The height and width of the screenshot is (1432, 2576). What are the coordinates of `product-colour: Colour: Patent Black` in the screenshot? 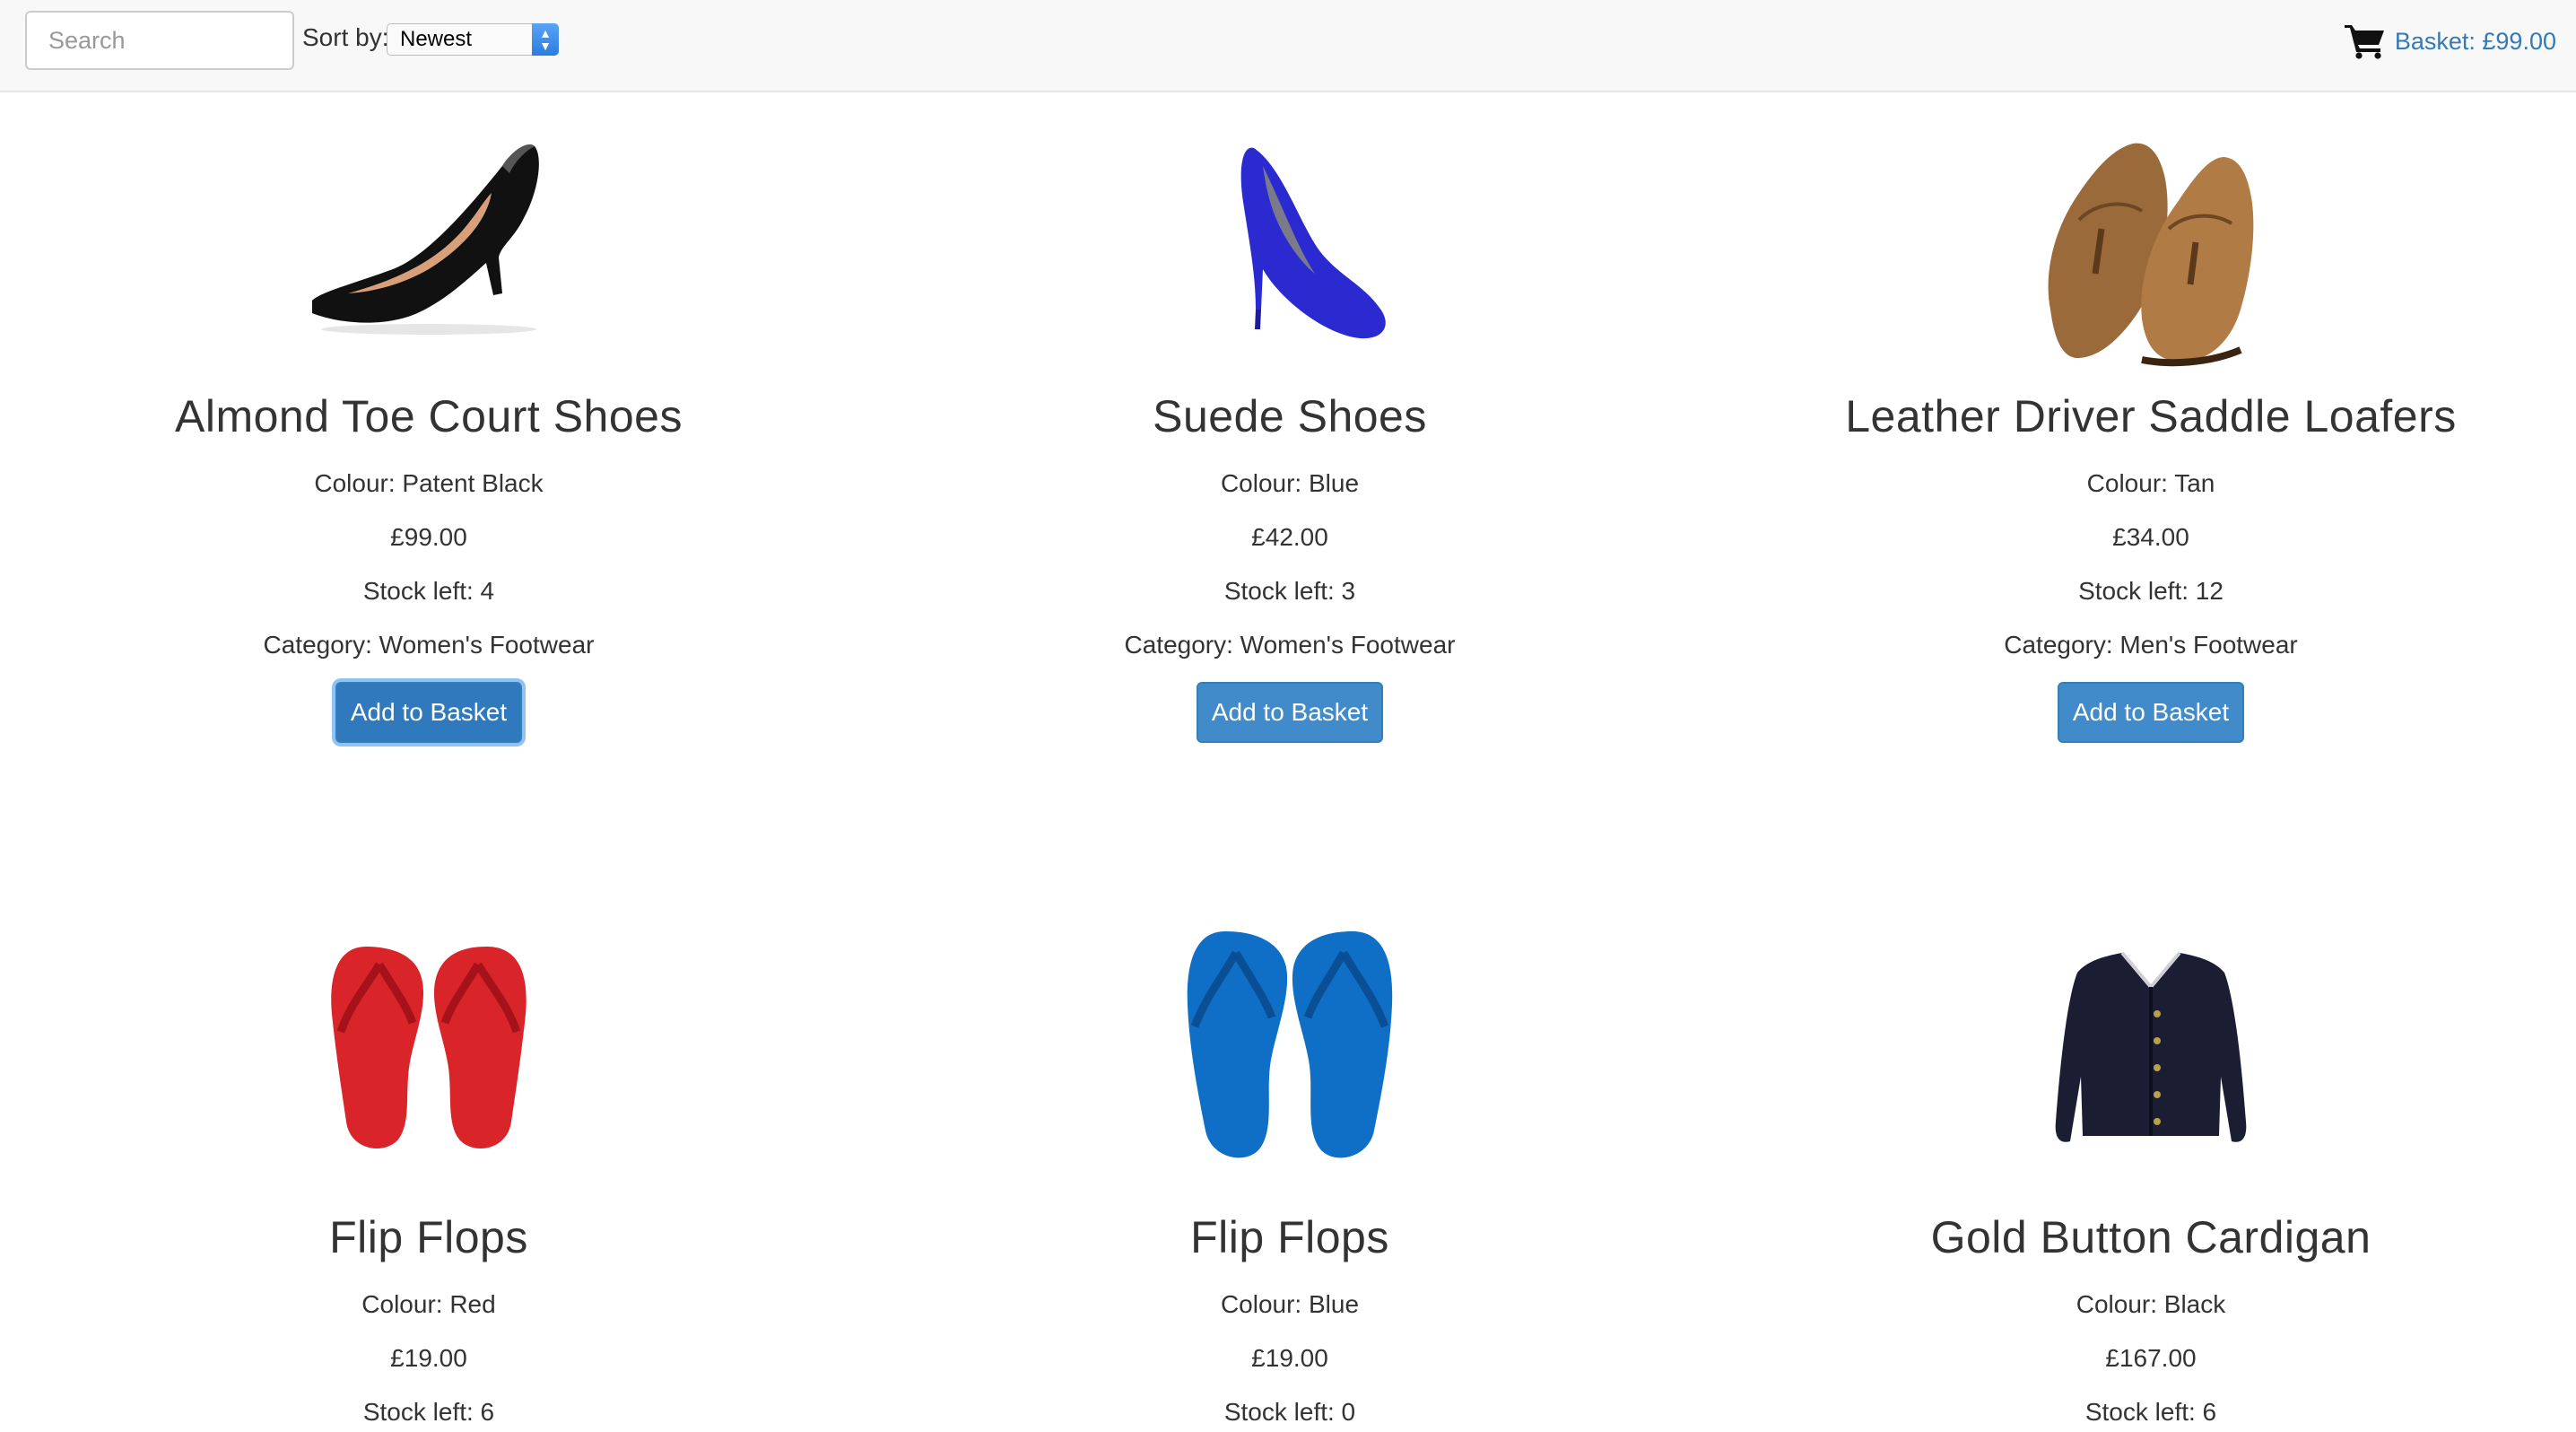 It's located at (429, 483).